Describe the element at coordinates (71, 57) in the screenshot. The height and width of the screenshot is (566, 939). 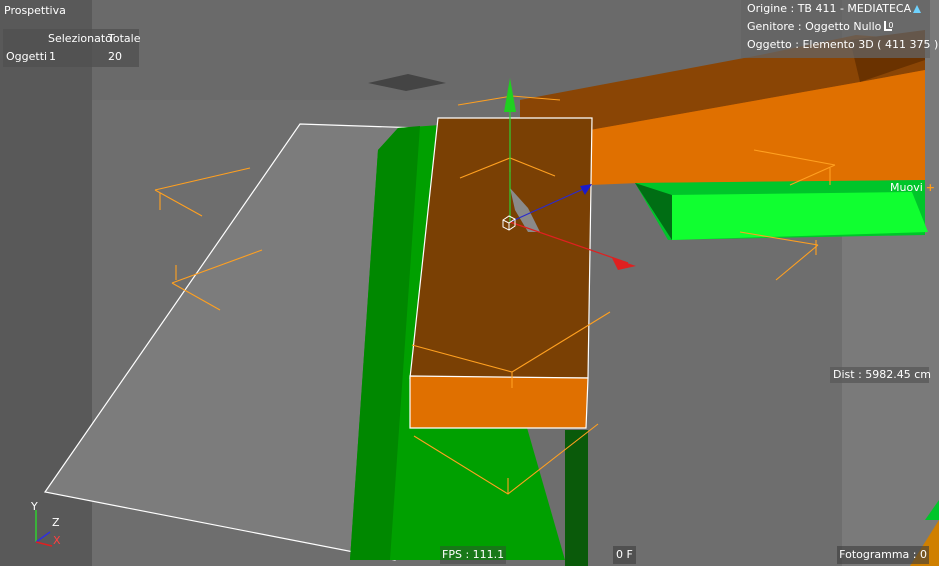
I see `stats-objects-row: Oggetti 1 20` at that location.